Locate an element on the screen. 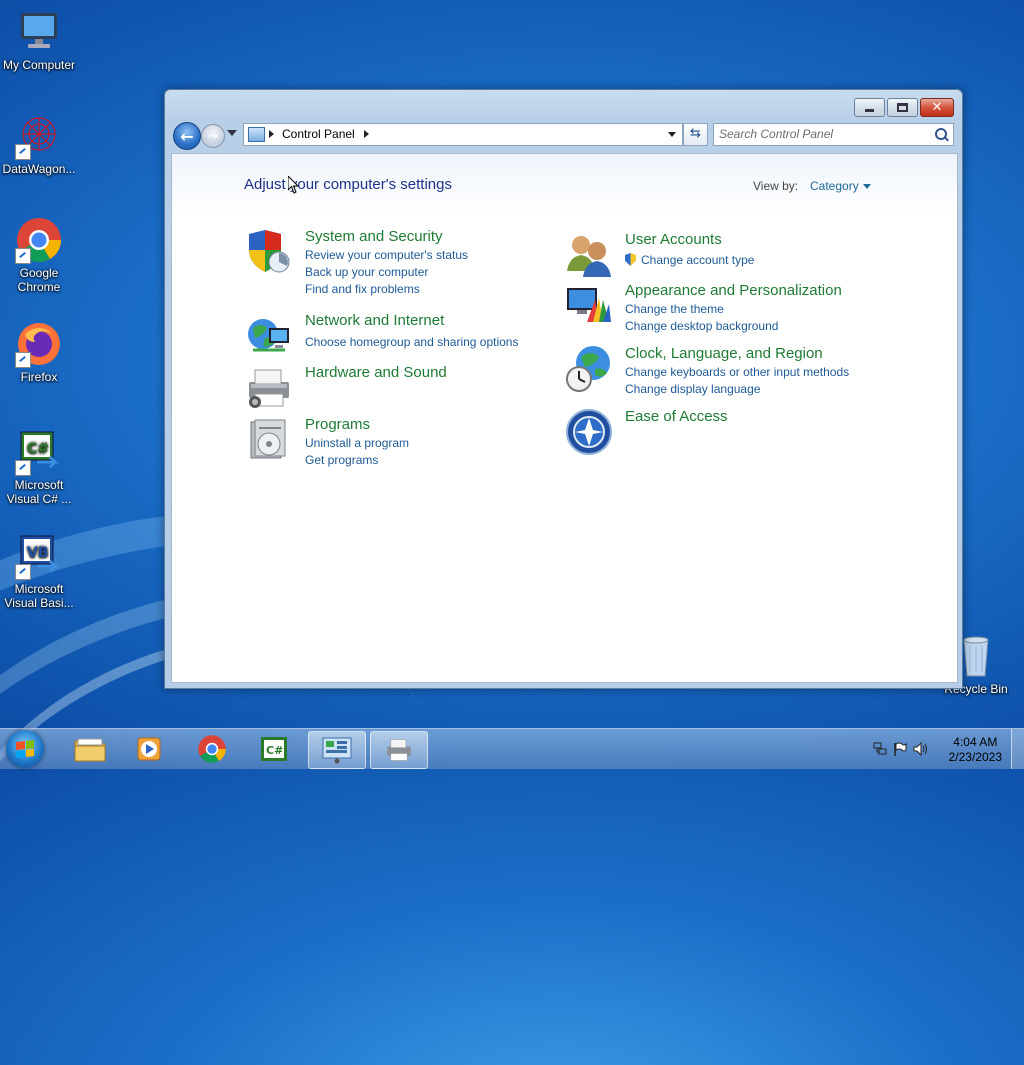 The height and width of the screenshot is (1065, 1024). taskbar-clock: 4:04 AM 2/23/2023 is located at coordinates (975, 750).